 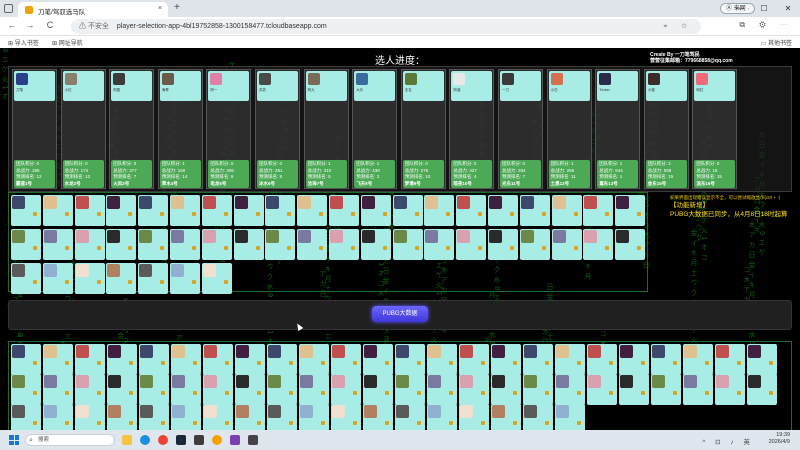 What do you see at coordinates (50, 25) in the screenshot?
I see `reload-button: C` at bounding box center [50, 25].